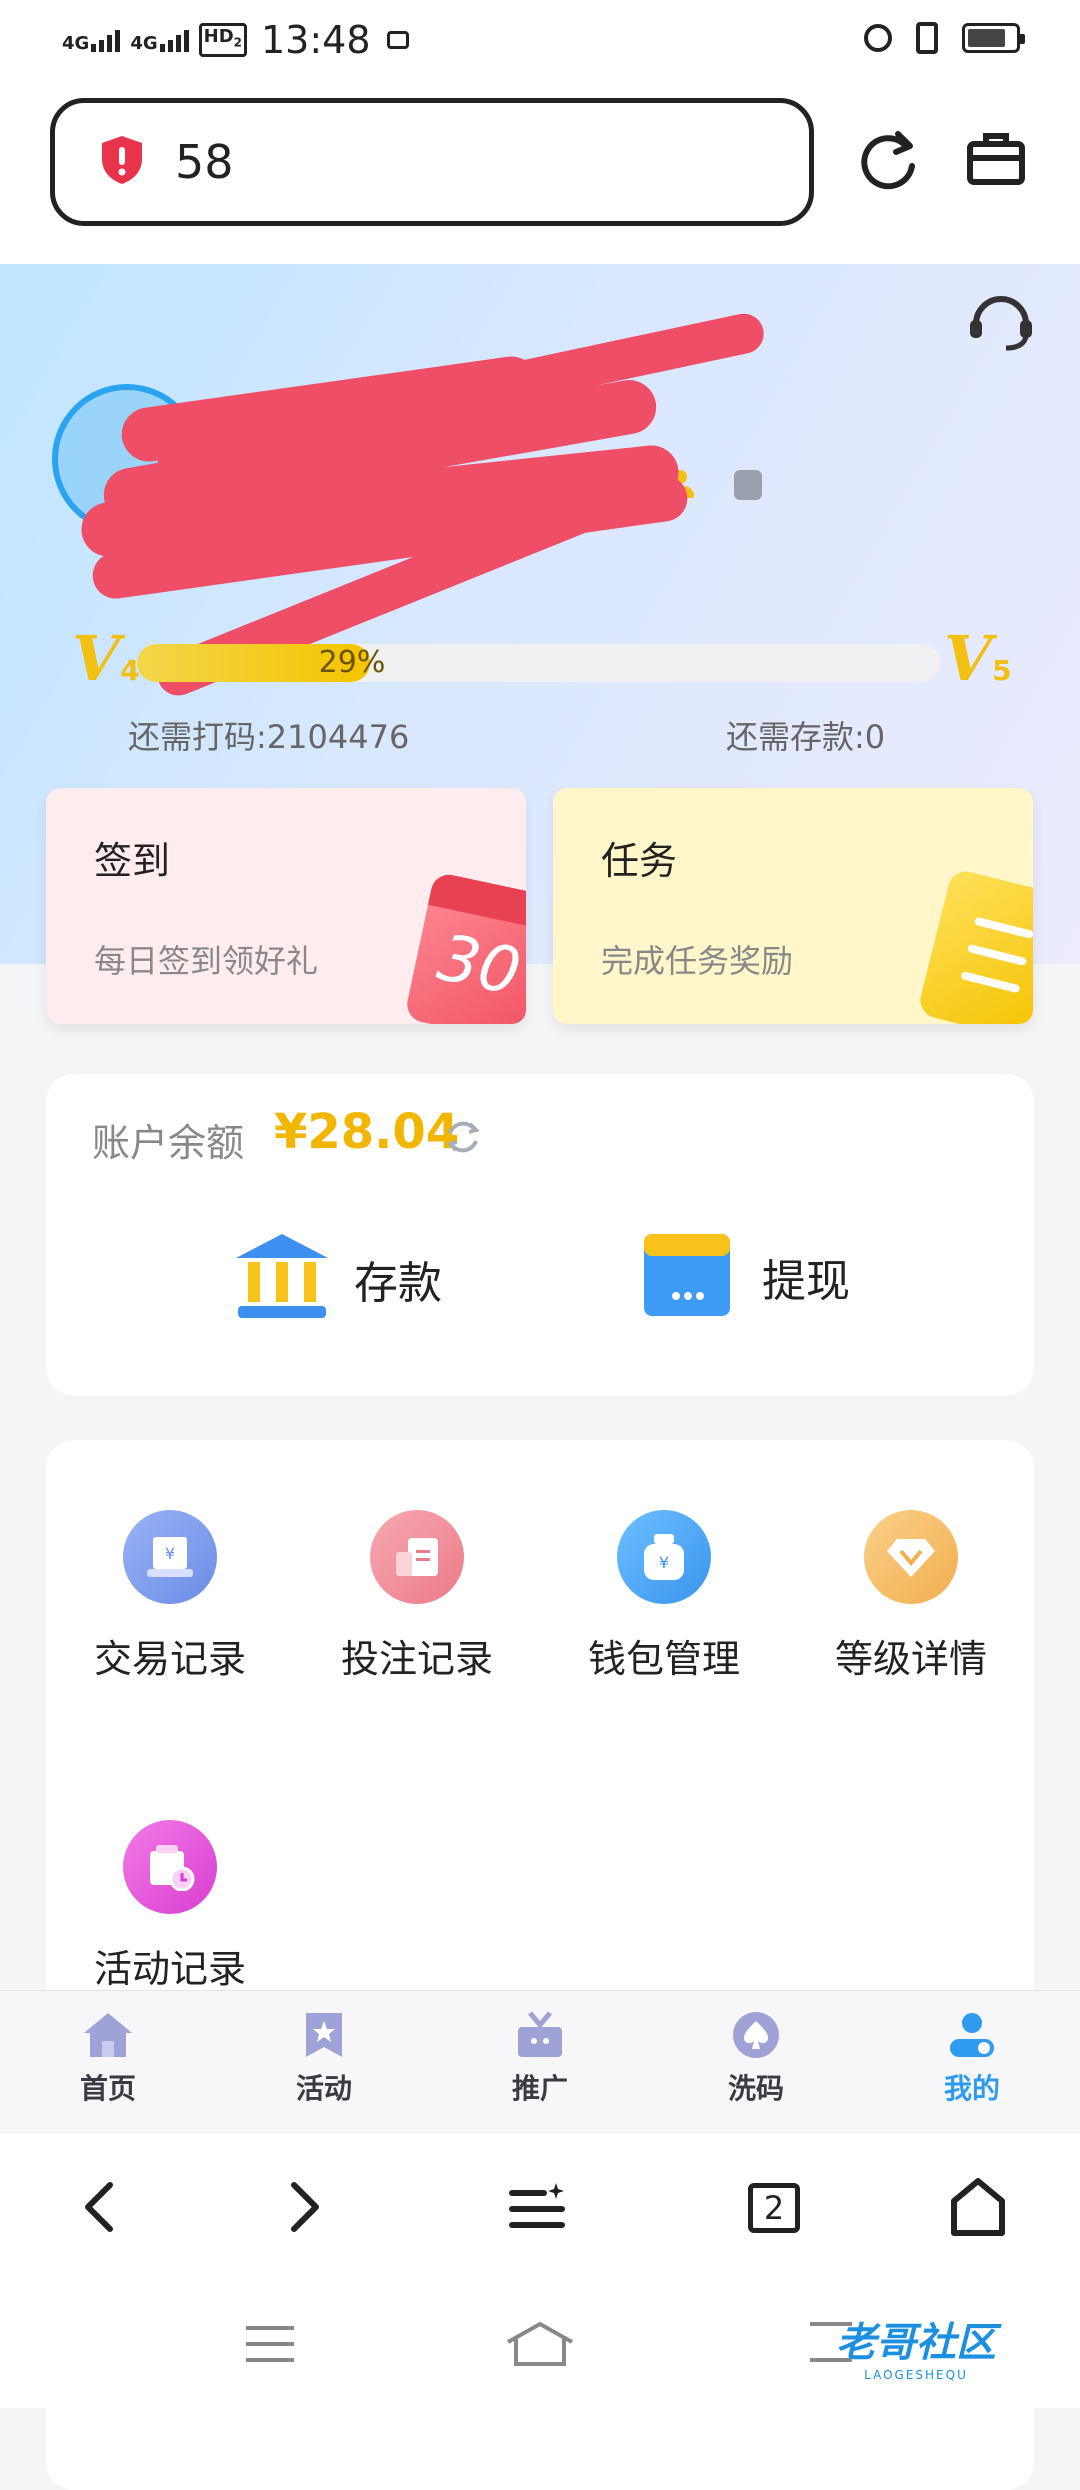 The width and height of the screenshot is (1080, 2490). Describe the element at coordinates (170, 1867) in the screenshot. I see `activity-record-icon` at that location.